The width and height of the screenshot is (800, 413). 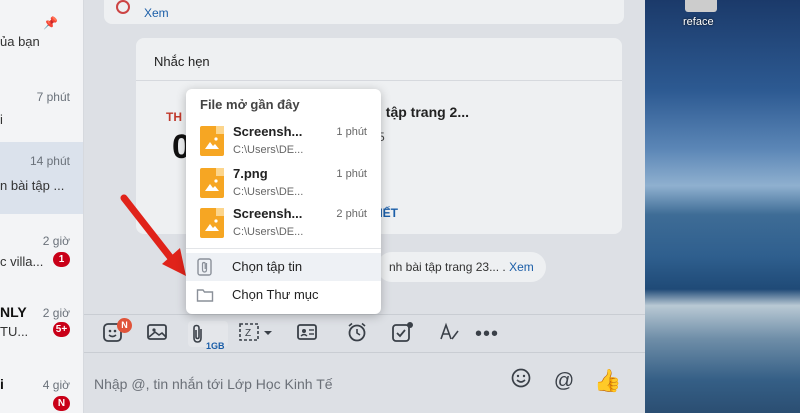 What do you see at coordinates (182, 61) in the screenshot?
I see `reminder-title: Nhắc hẹn` at bounding box center [182, 61].